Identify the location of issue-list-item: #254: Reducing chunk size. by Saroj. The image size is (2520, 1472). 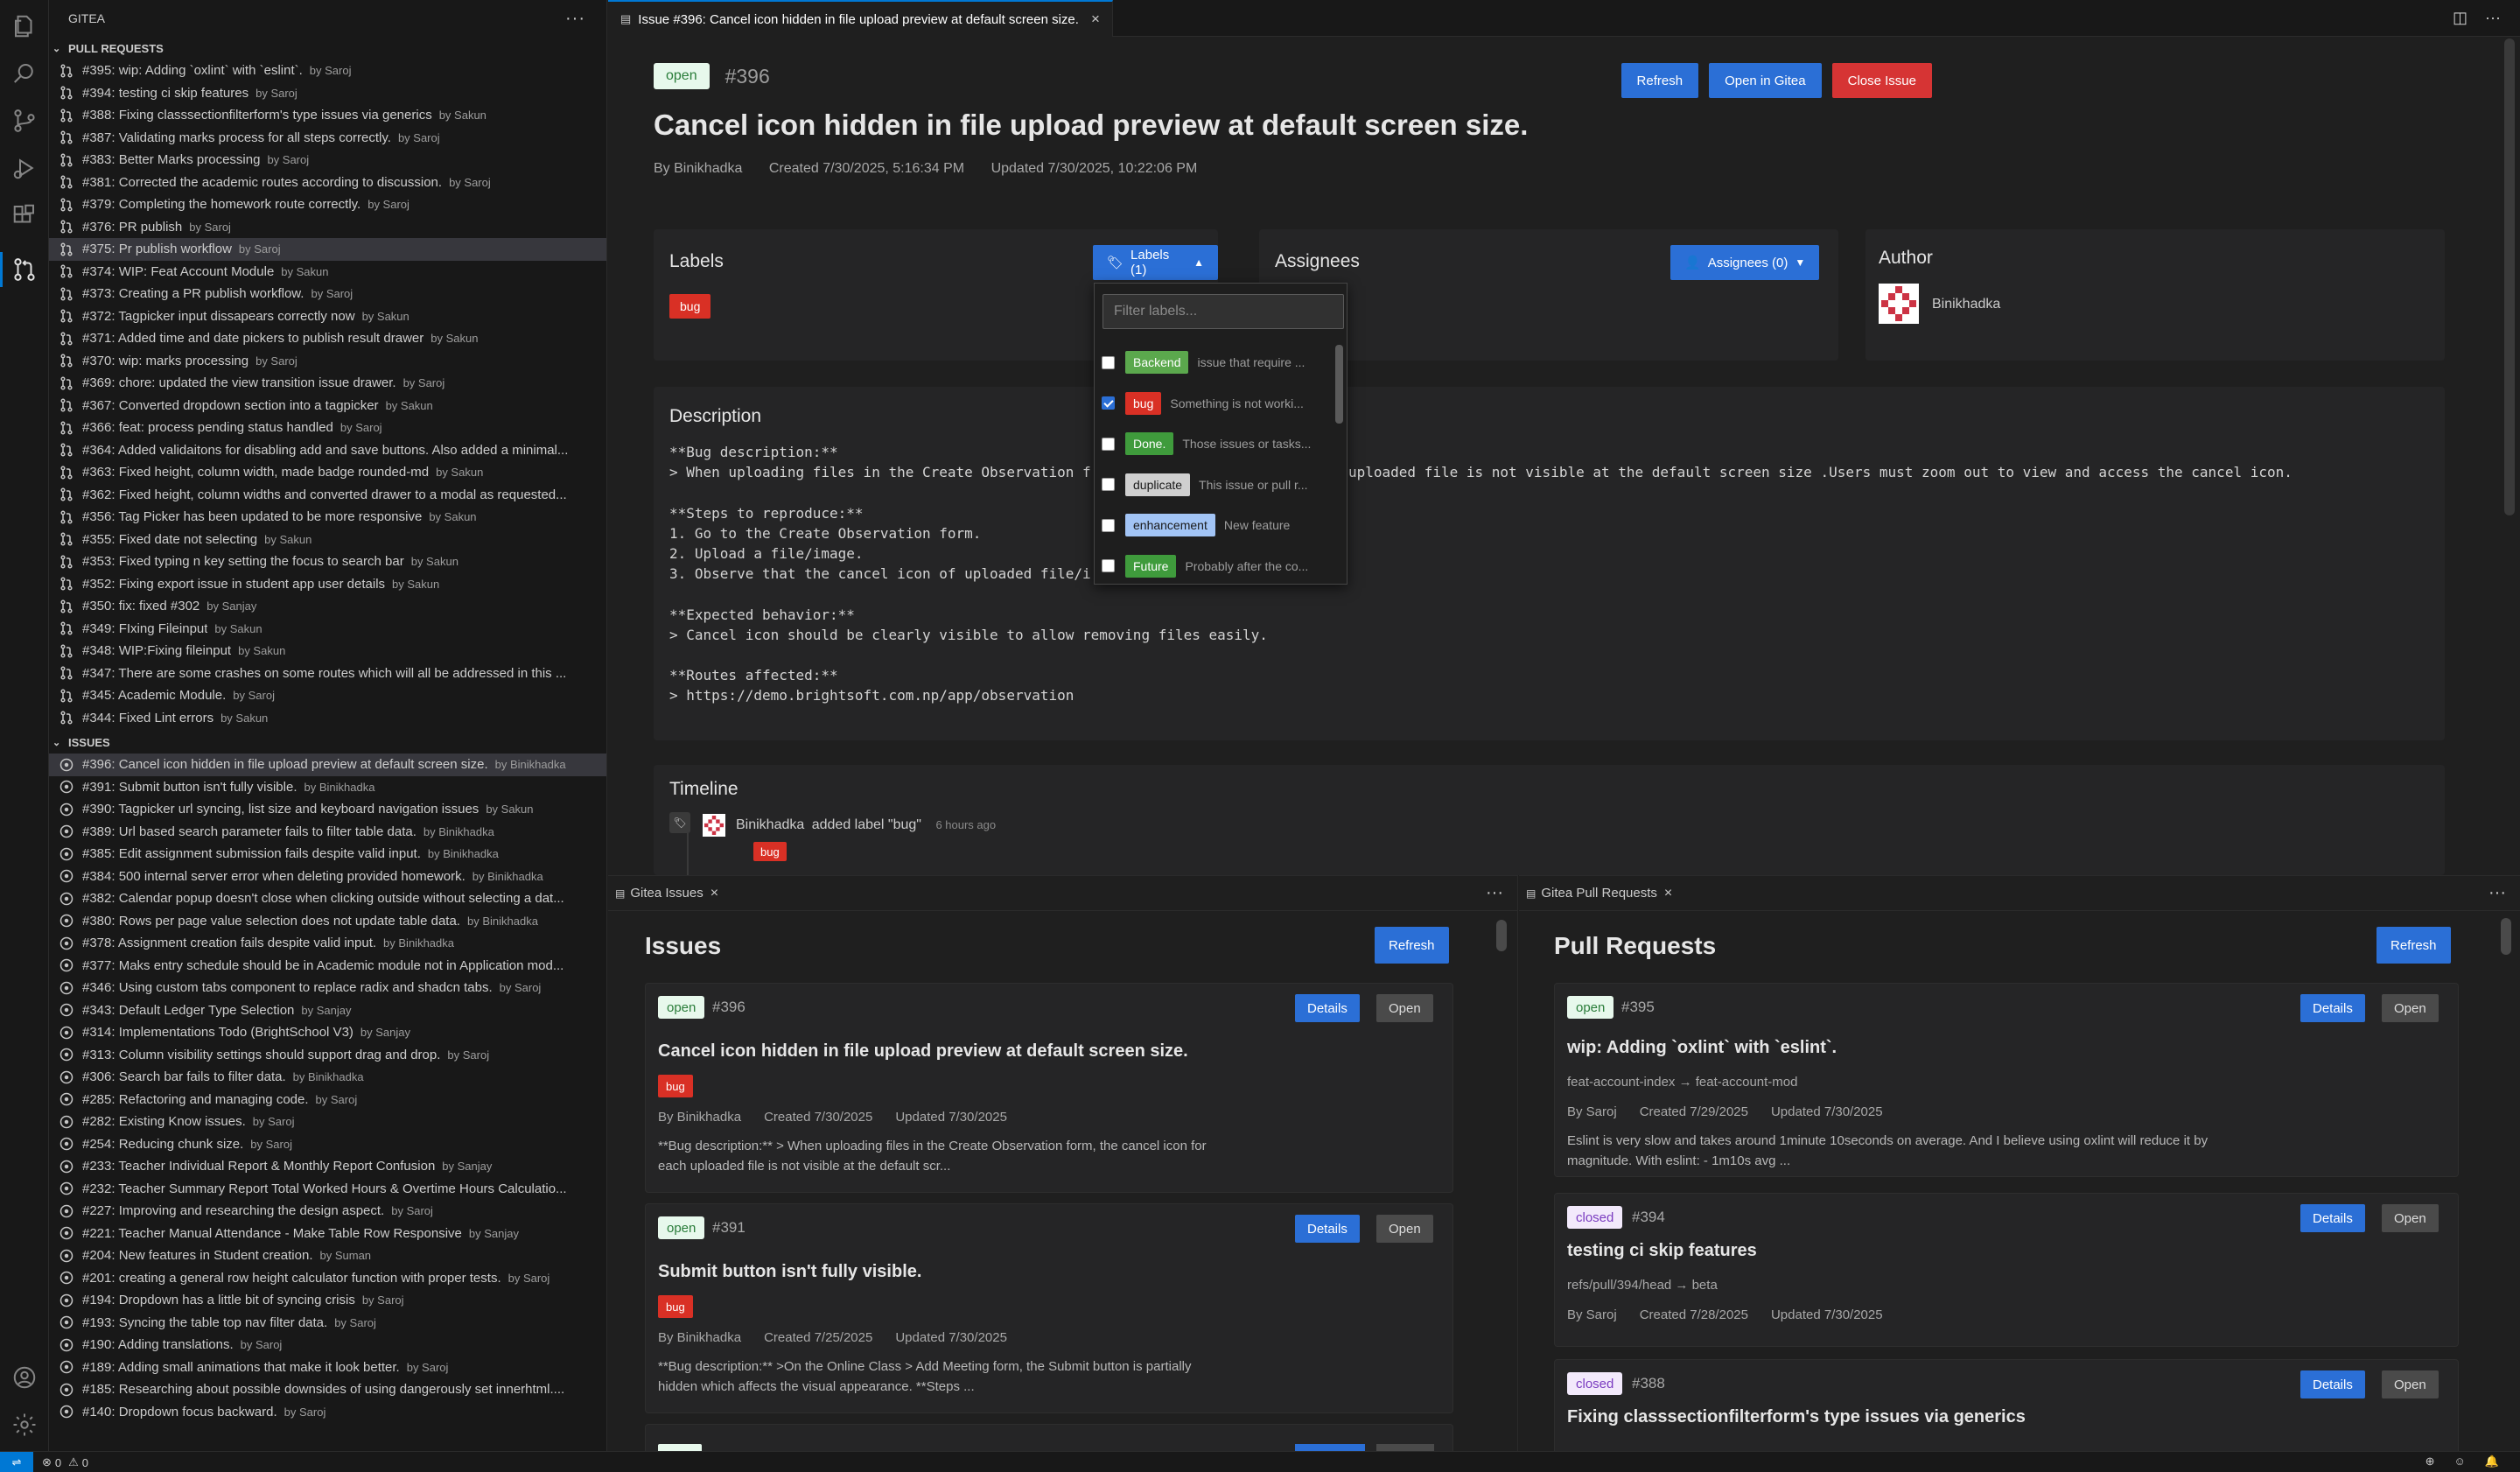
(327, 1144).